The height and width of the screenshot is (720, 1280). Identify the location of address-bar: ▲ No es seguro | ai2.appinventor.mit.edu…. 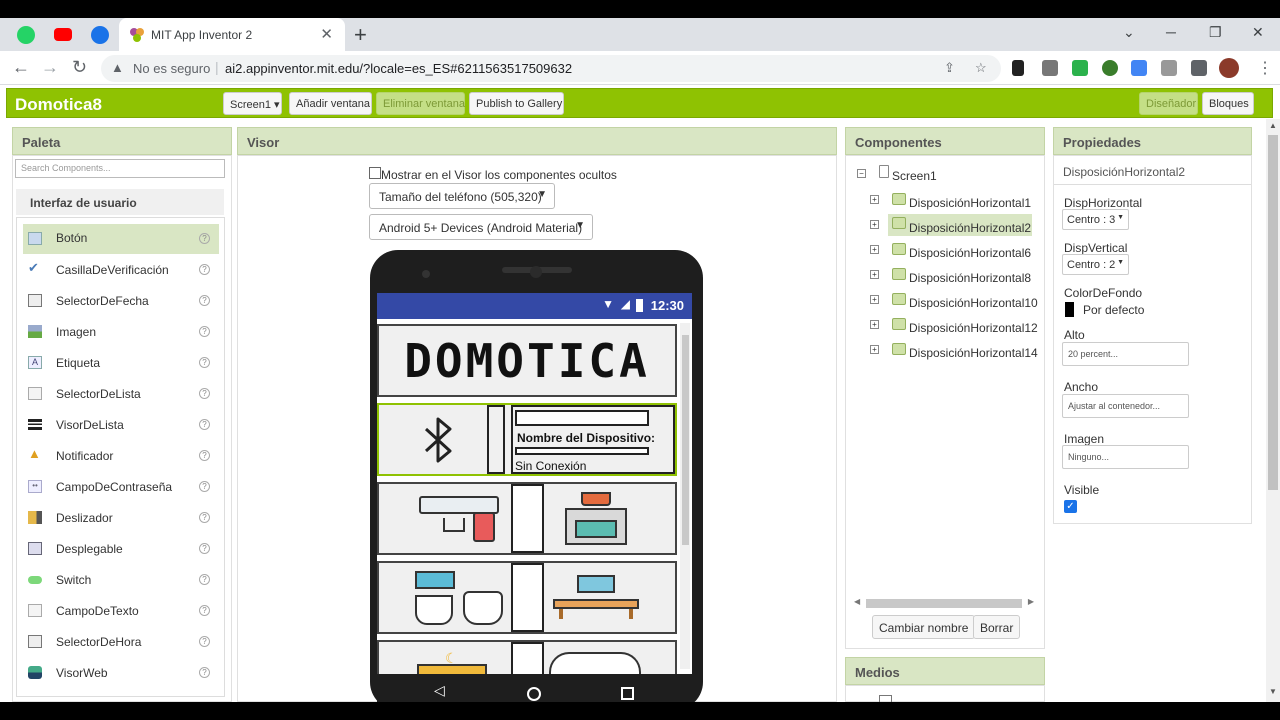
(551, 68).